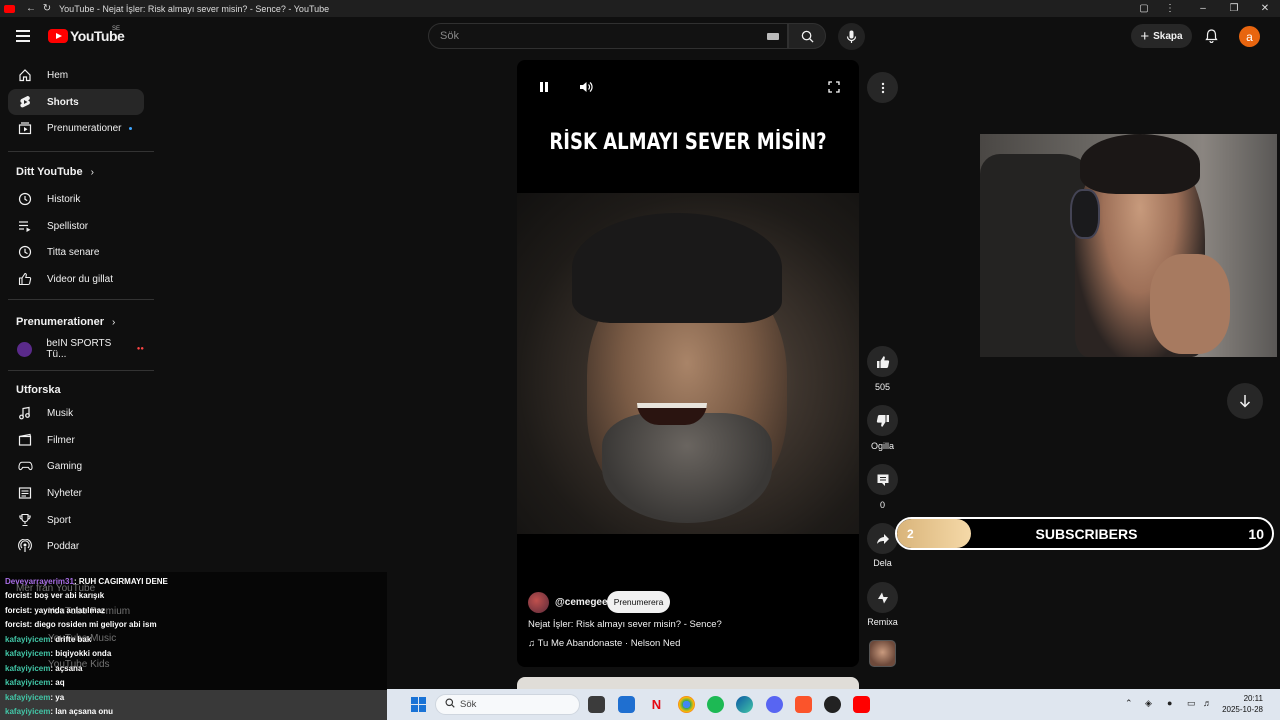 This screenshot has height=720, width=1280. What do you see at coordinates (67, 610) in the screenshot?
I see `chat-text: : yayında anlatılmaz` at bounding box center [67, 610].